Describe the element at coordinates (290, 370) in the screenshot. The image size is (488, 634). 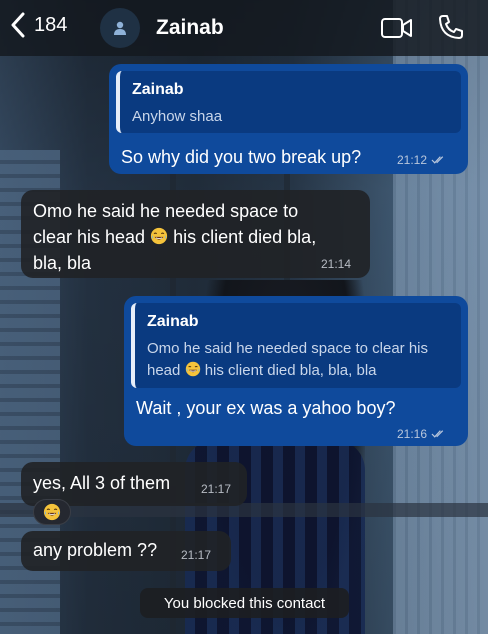
I see `quoted-line-part: his client died bla, bla, bla` at that location.